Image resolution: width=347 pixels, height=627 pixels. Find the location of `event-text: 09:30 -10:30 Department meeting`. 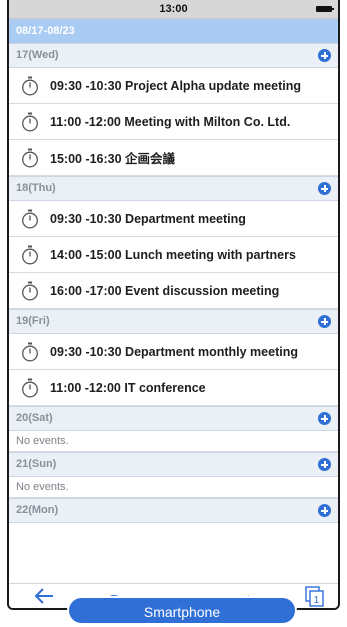

event-text: 09:30 -10:30 Department meeting is located at coordinates (148, 218).